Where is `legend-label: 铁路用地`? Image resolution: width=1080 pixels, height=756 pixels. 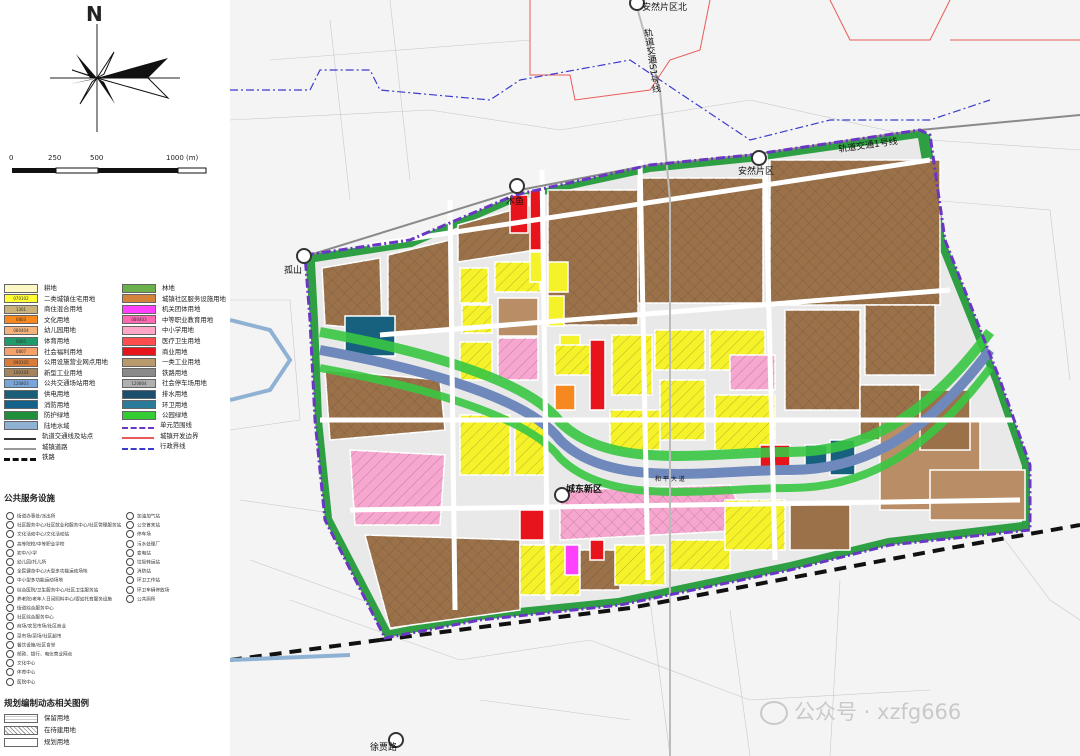
legend-label: 铁路用地 is located at coordinates (175, 372).